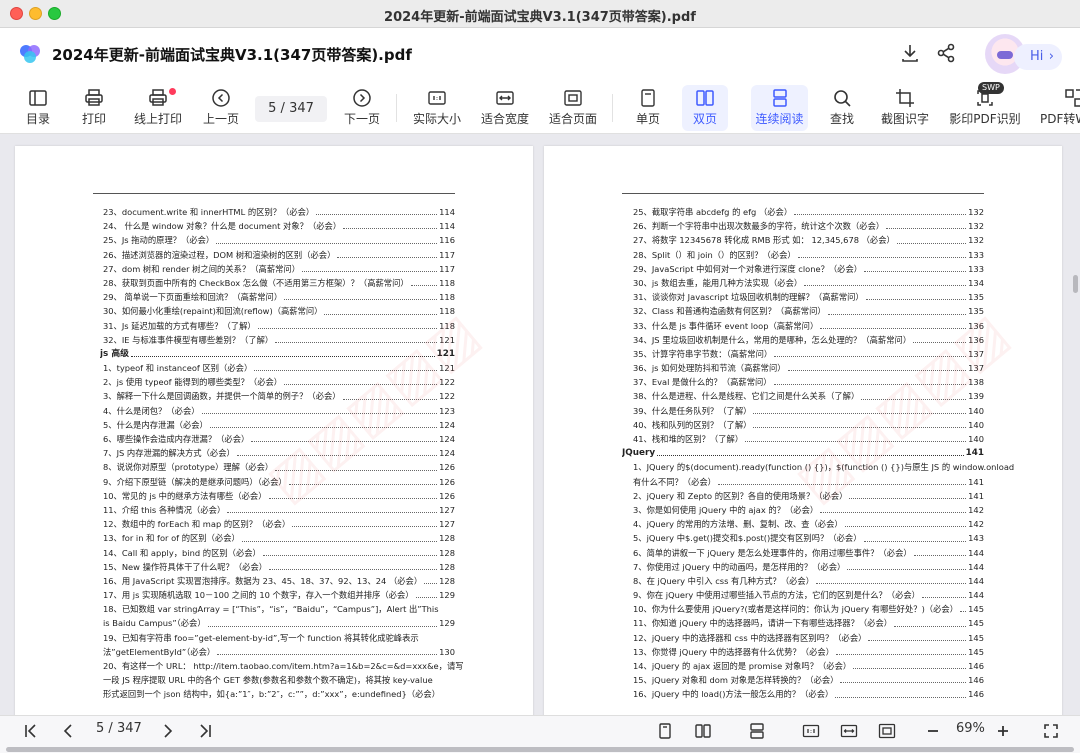 Image resolution: width=1080 pixels, height=753 pixels. I want to click on toolbar-fit-page-button: 适合页面, so click(573, 108).